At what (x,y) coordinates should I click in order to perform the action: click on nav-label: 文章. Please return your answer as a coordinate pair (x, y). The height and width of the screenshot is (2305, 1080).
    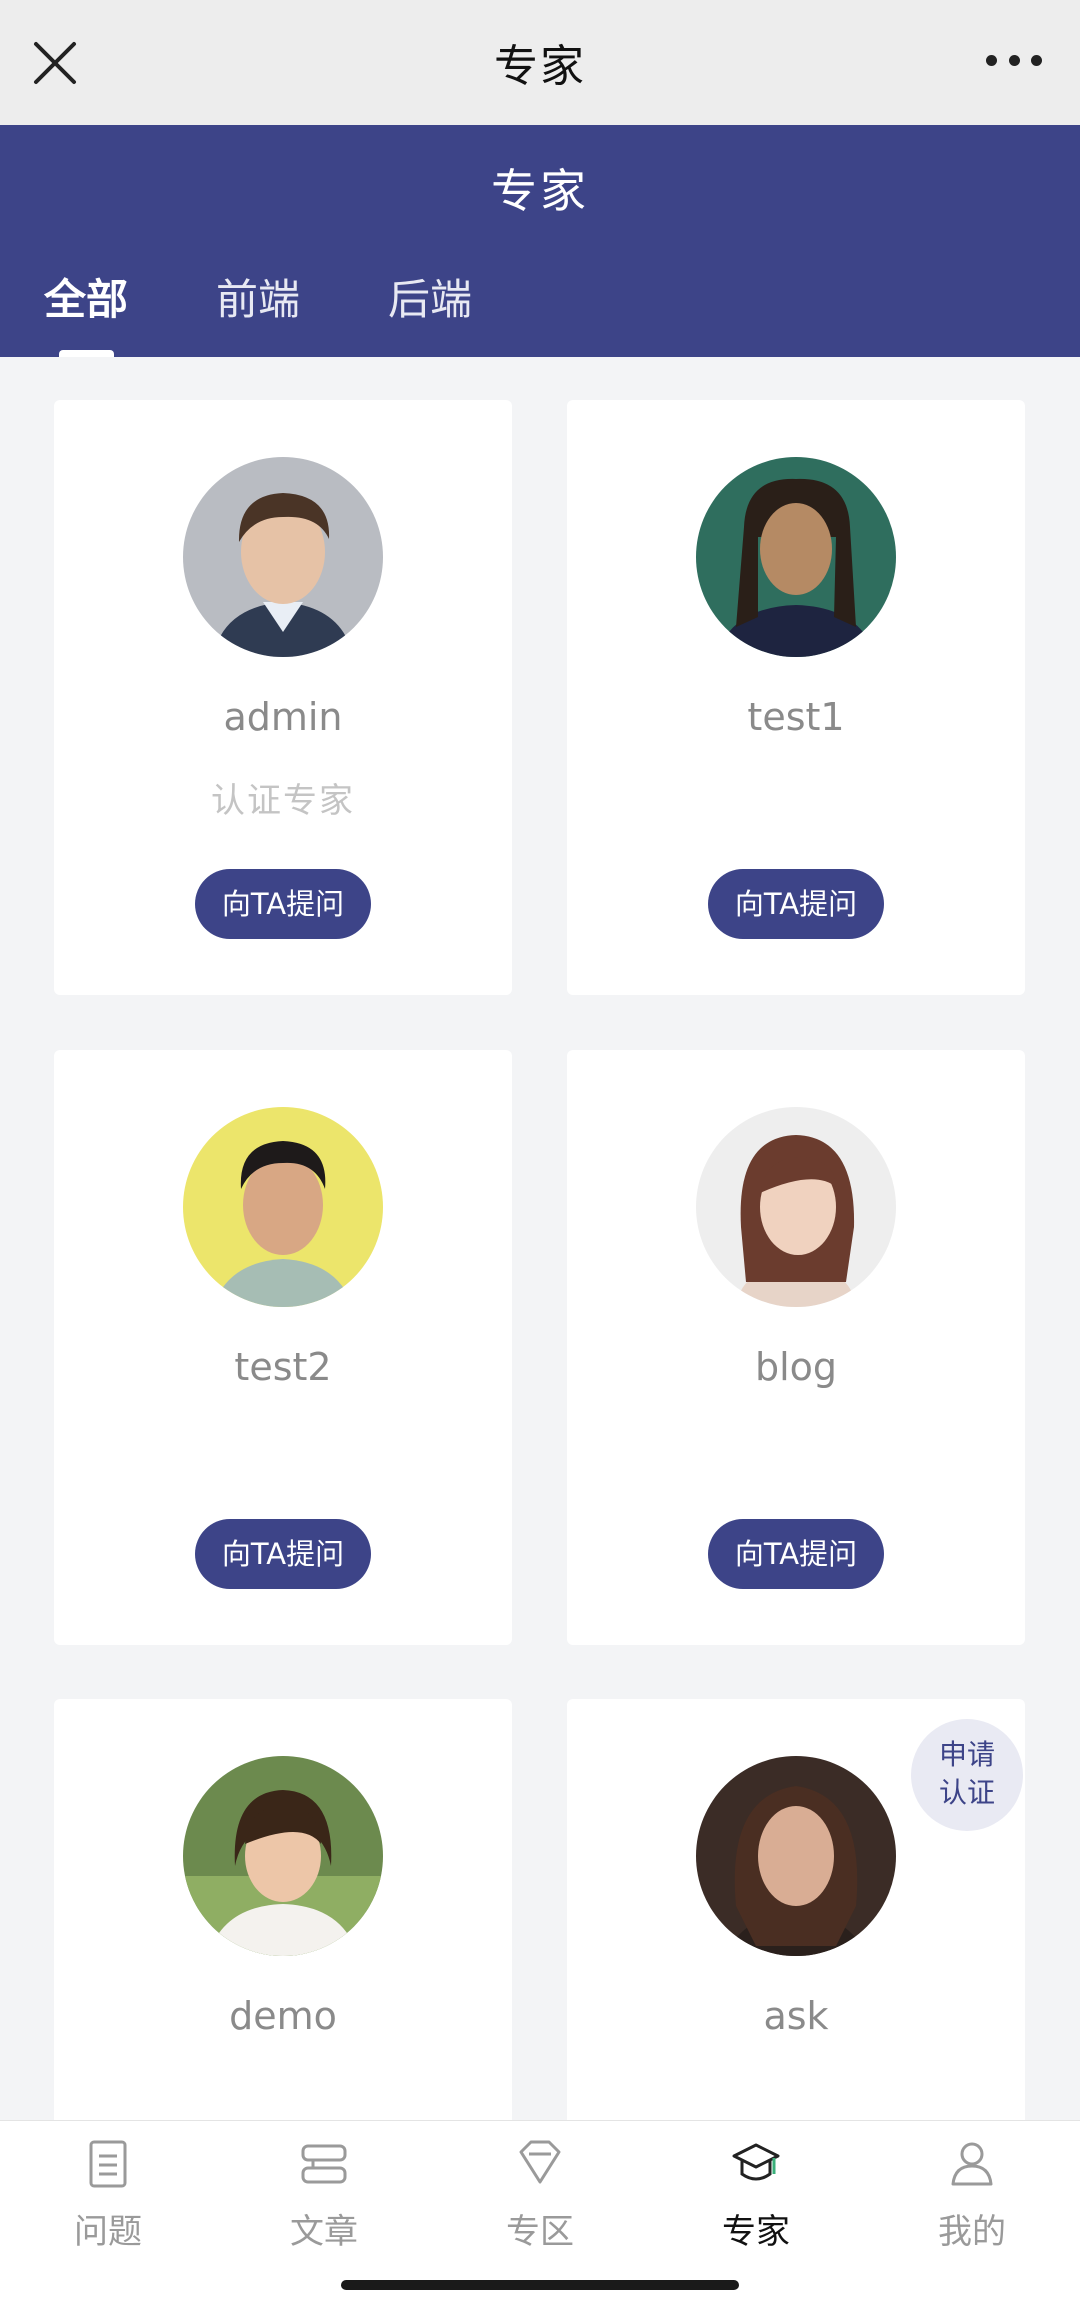
    Looking at the image, I should click on (324, 2232).